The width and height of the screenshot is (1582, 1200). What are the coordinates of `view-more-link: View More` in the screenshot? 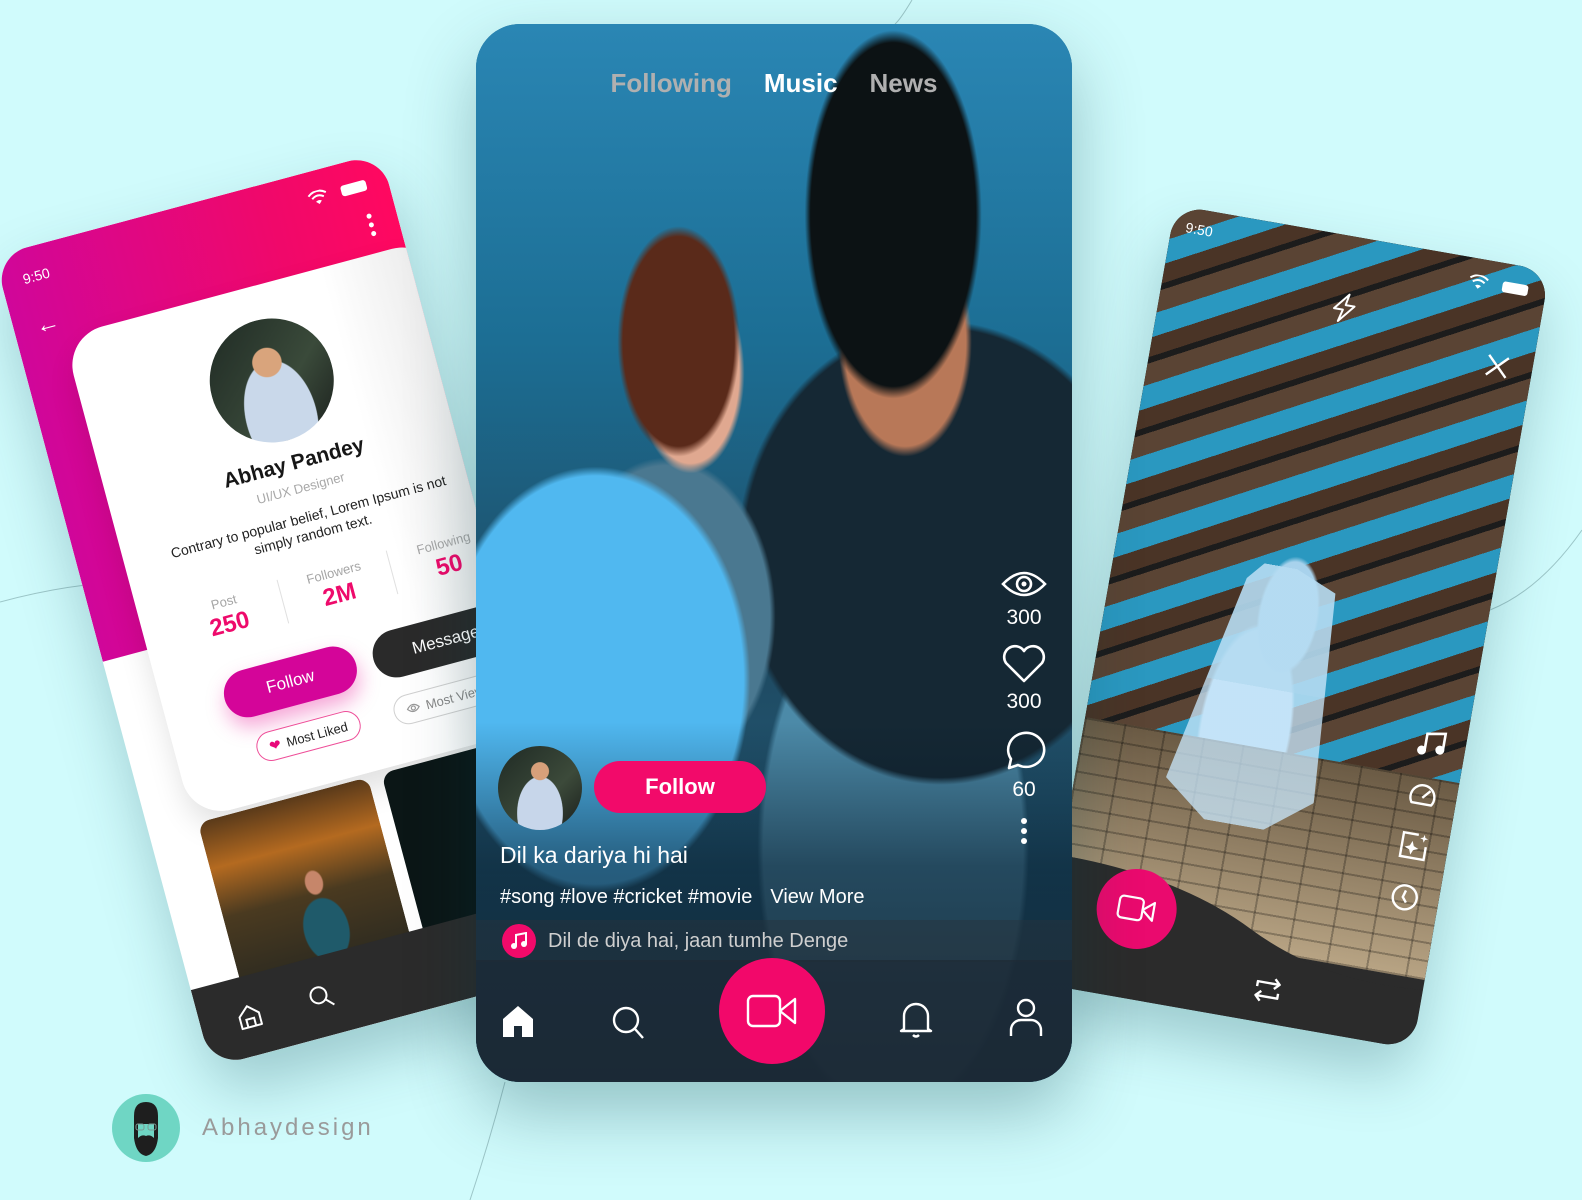 It's located at (817, 897).